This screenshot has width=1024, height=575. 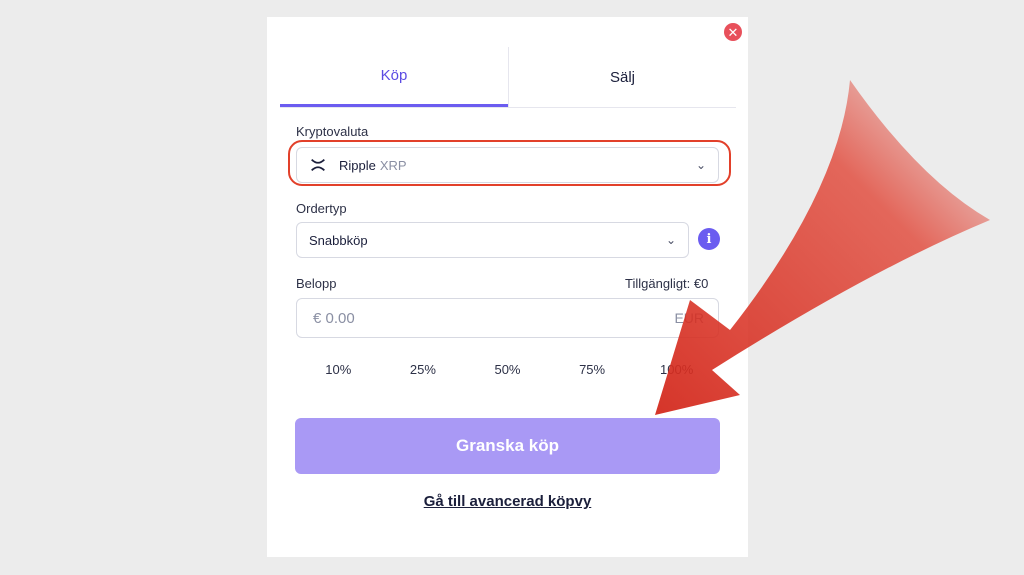 I want to click on pct-100-button: 100%, so click(x=676, y=369).